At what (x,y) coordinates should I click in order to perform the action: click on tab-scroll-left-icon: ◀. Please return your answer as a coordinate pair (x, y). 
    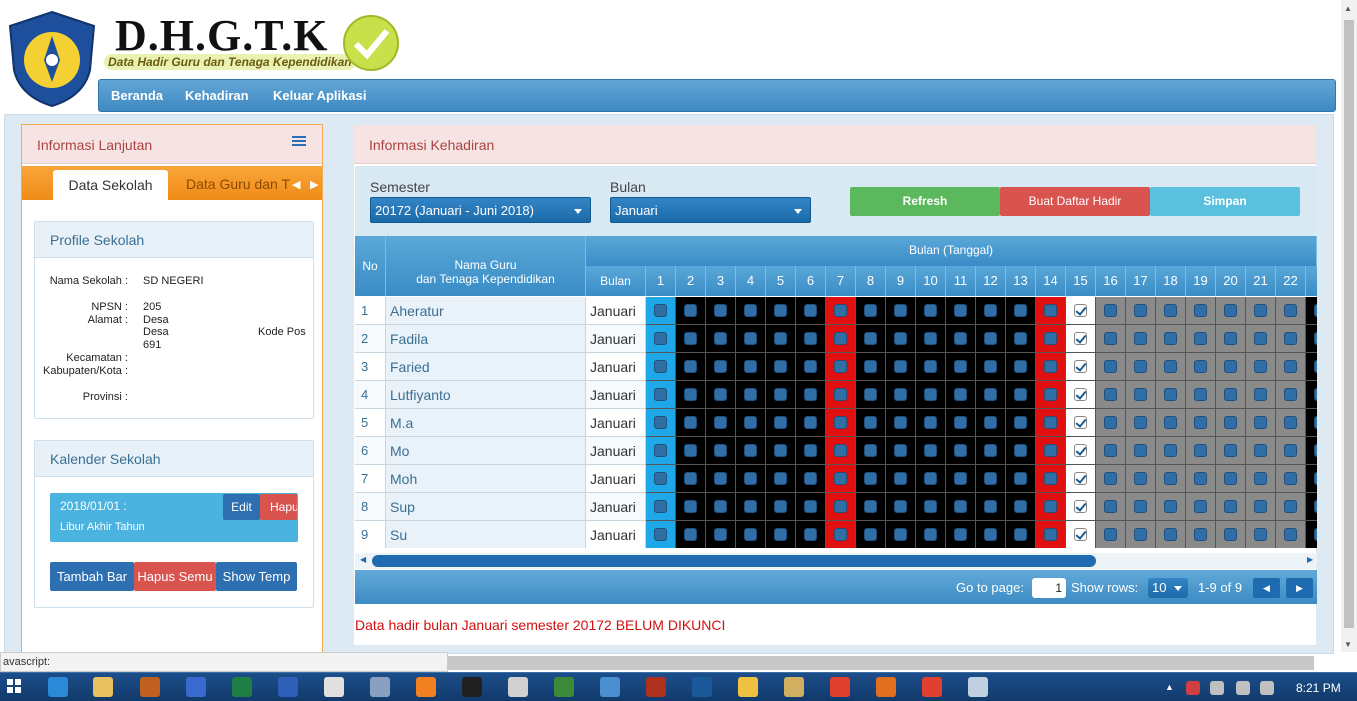
    Looking at the image, I should click on (296, 184).